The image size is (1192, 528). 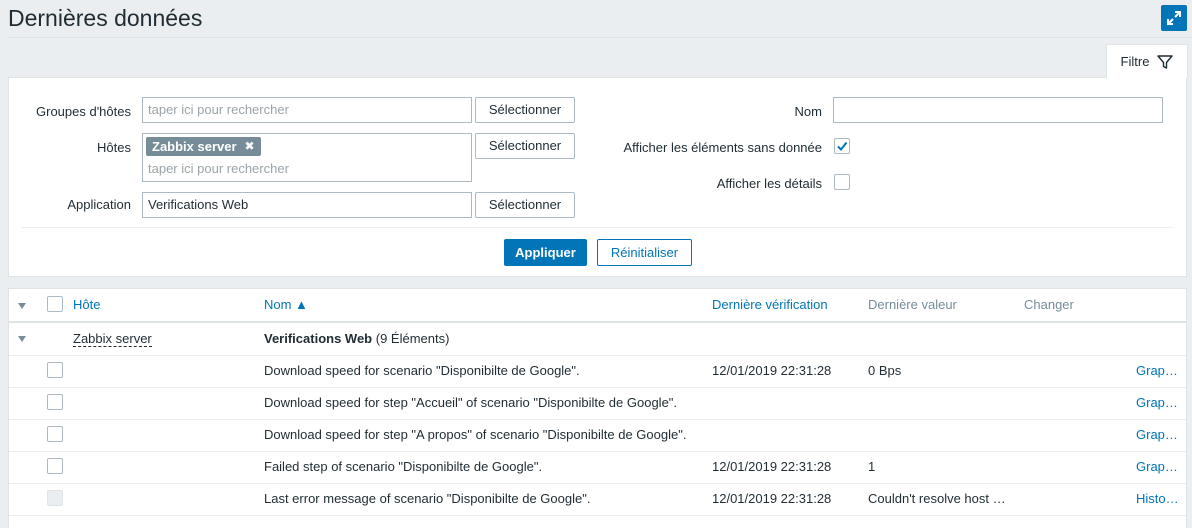 I want to click on application-select-button: Sélectionner, so click(x=525, y=205).